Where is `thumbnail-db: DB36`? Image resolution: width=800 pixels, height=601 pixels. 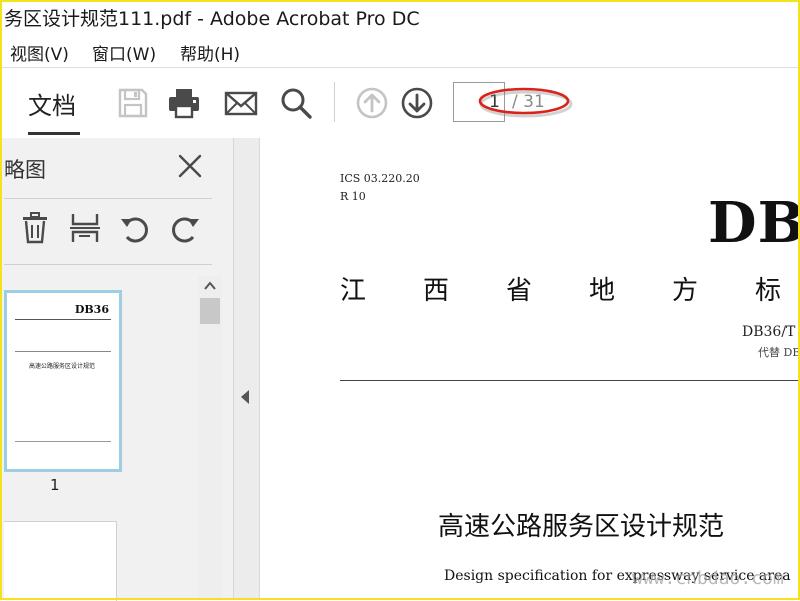 thumbnail-db: DB36 is located at coordinates (91, 309).